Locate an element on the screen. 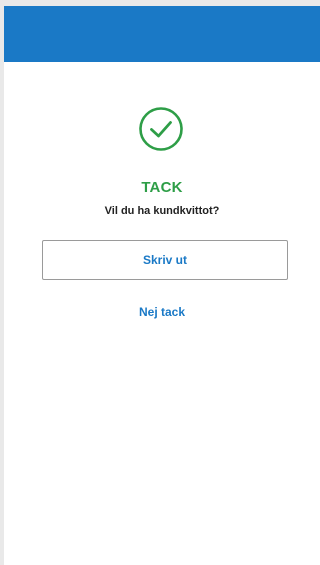 The width and height of the screenshot is (320, 565). thanks-title: TACK is located at coordinates (162, 187).